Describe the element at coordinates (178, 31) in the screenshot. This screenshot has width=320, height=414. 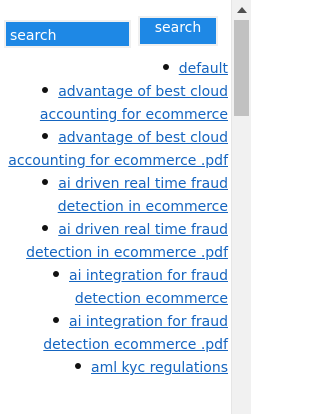
I see `search-button: search` at that location.